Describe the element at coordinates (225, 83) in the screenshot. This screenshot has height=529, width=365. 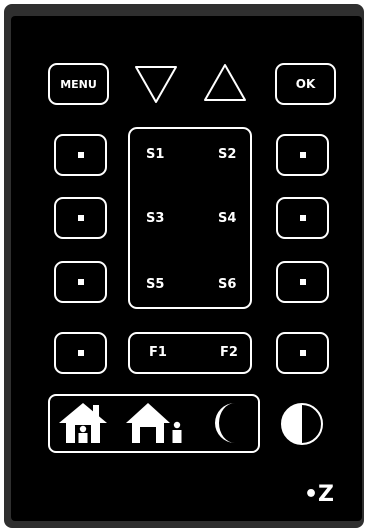
I see `triangle-up-icon` at that location.